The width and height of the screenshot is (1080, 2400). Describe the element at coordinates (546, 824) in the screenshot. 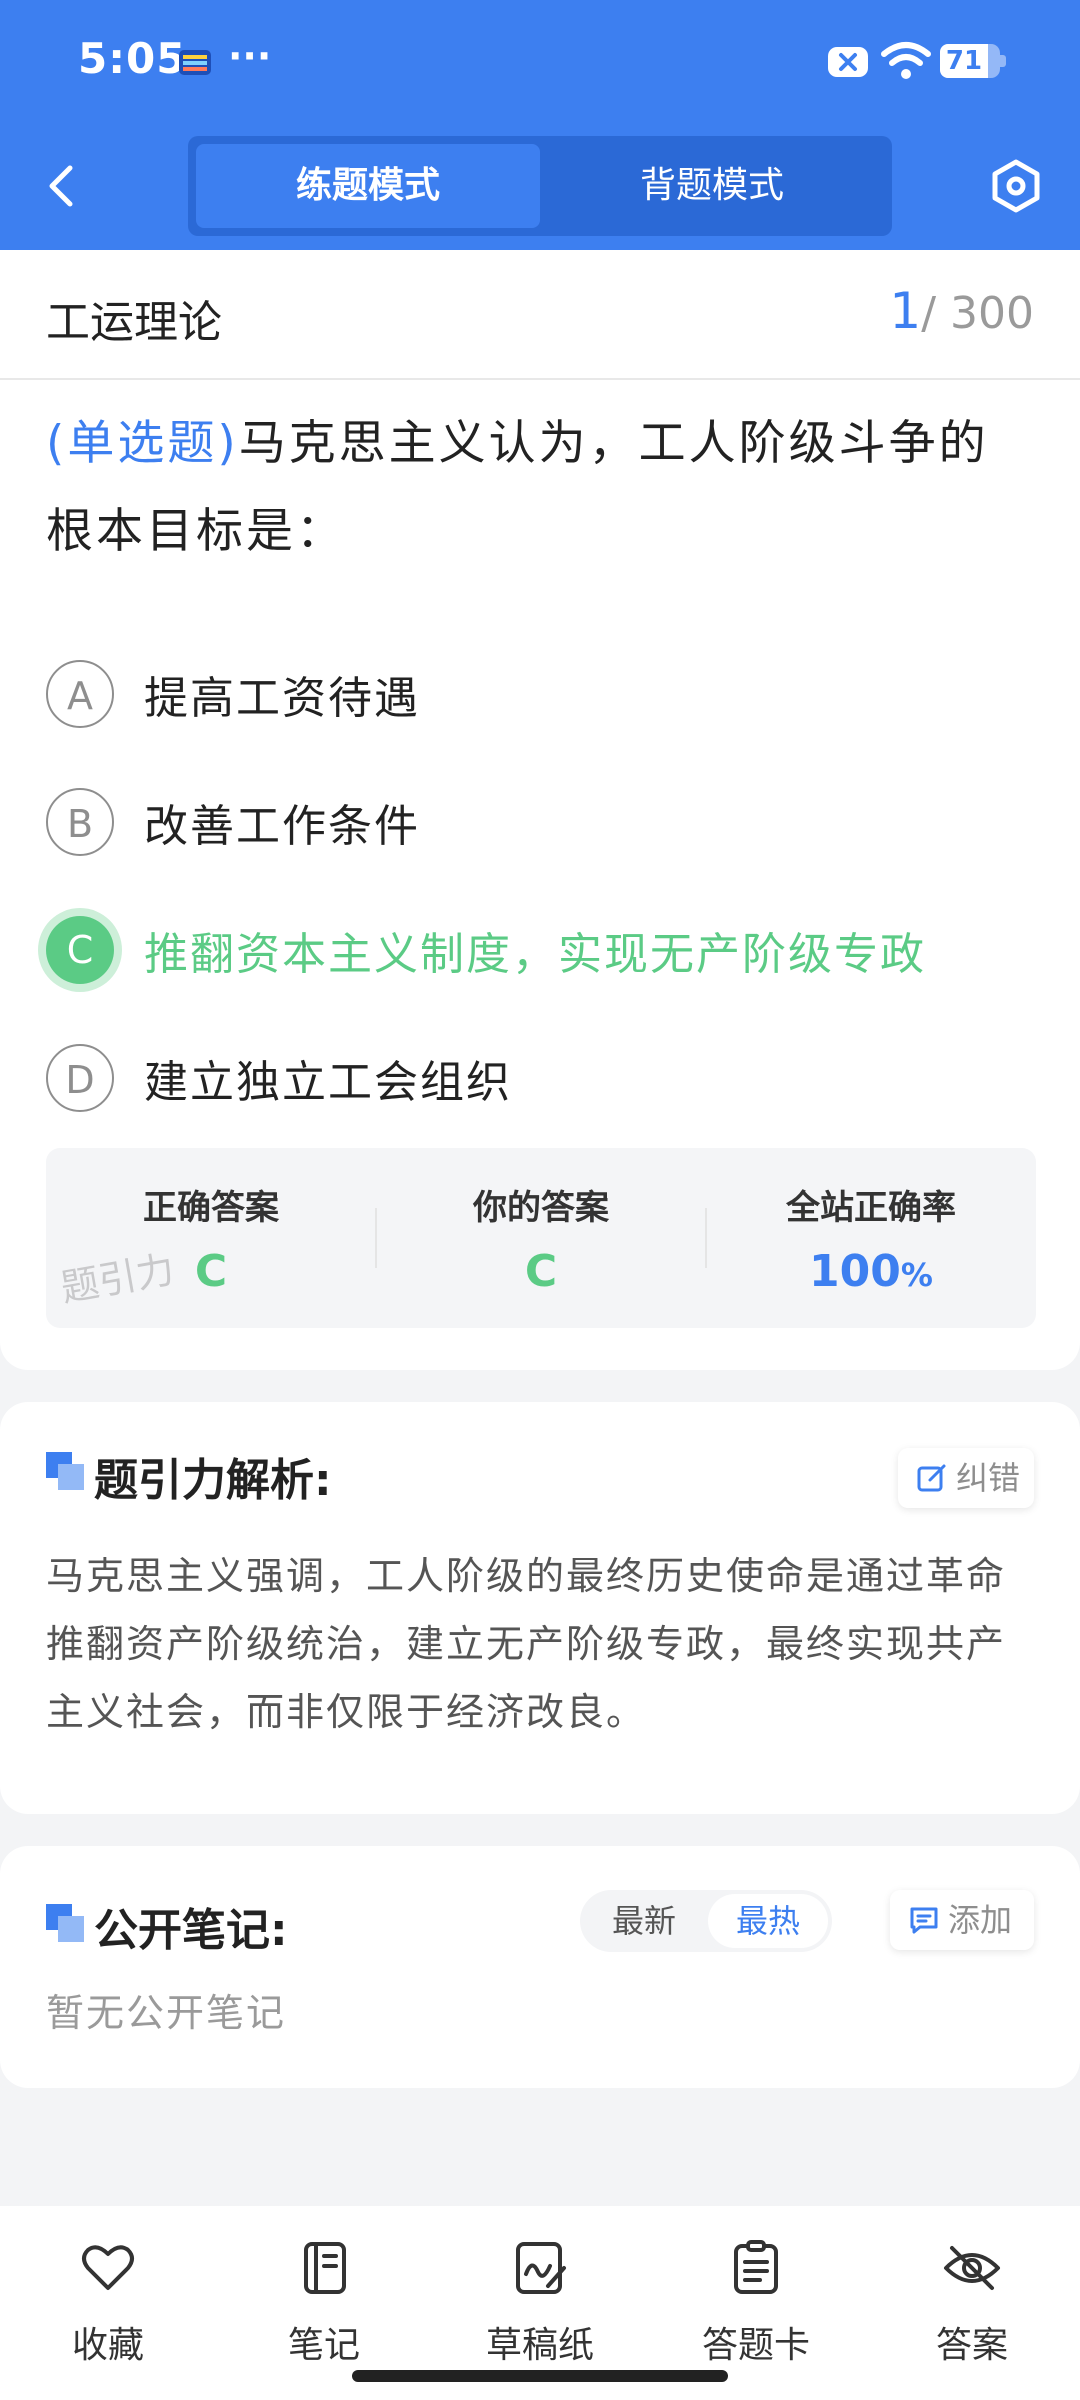

I see `option-b: B 改善工作条件` at that location.